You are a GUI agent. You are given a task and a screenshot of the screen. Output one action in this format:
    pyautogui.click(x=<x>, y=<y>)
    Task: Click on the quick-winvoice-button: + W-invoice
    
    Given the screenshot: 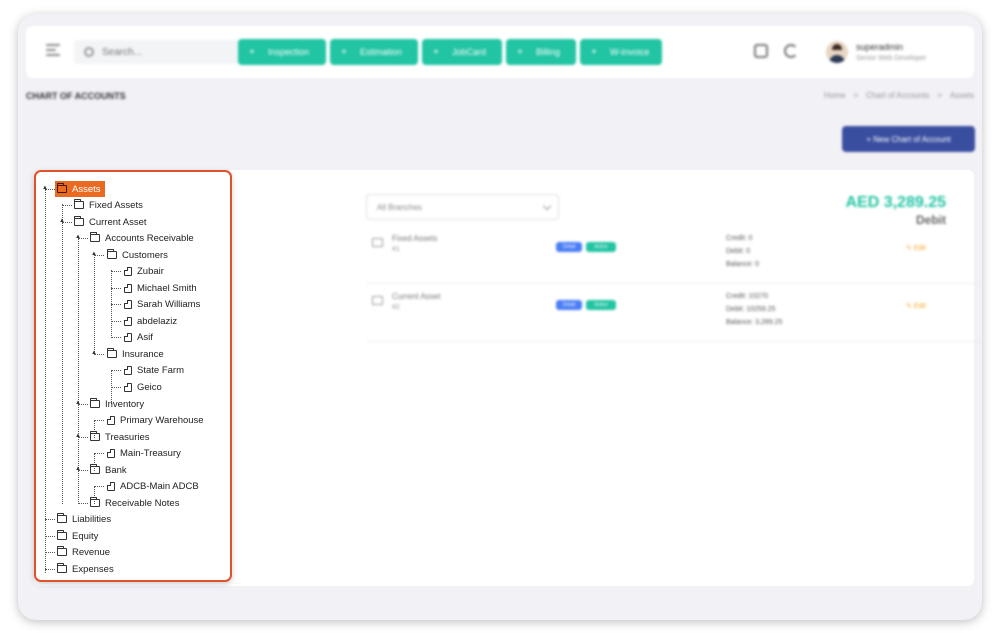 What is the action you would take?
    pyautogui.click(x=621, y=52)
    